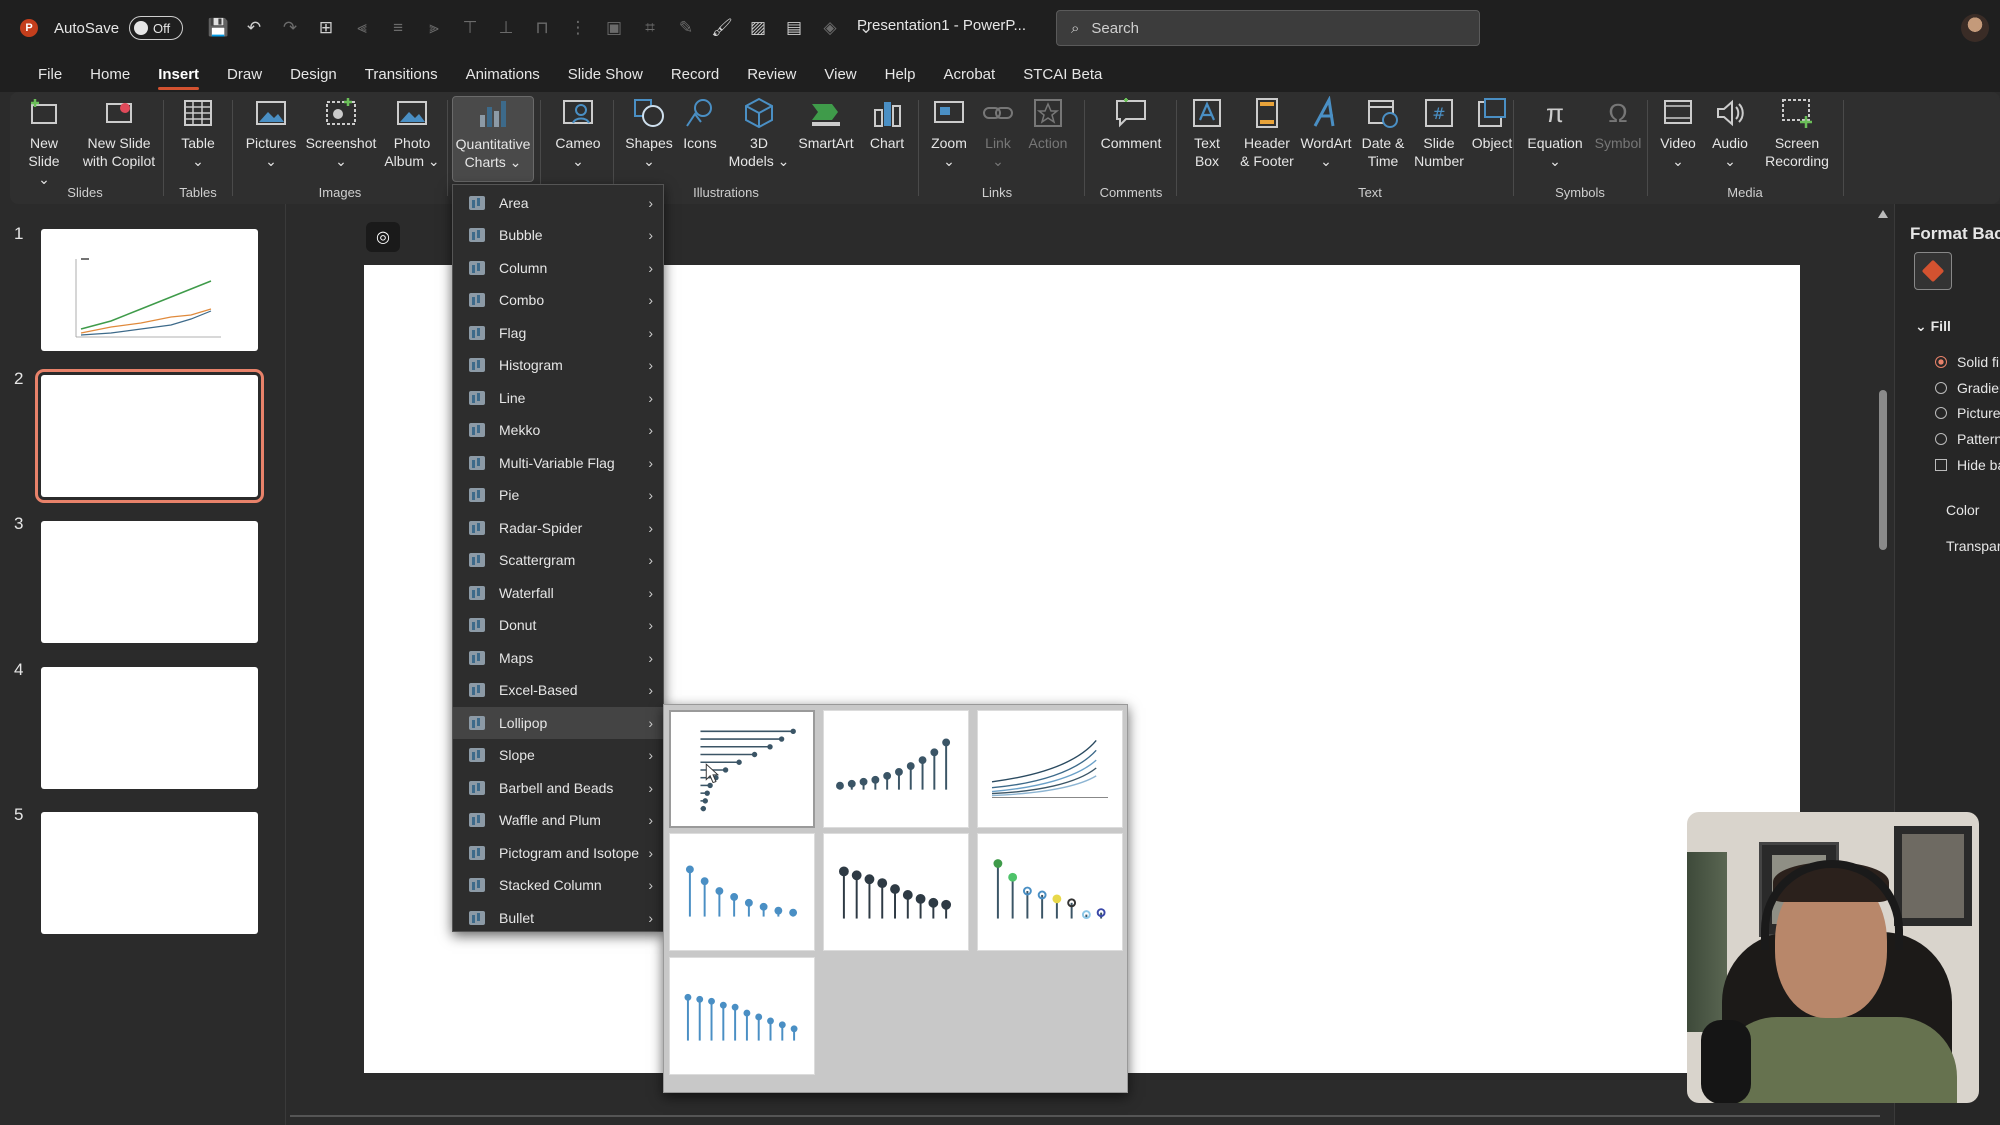 The height and width of the screenshot is (1125, 2000). I want to click on chart-type-stacked-column: Stacked Column ›, so click(558, 885).